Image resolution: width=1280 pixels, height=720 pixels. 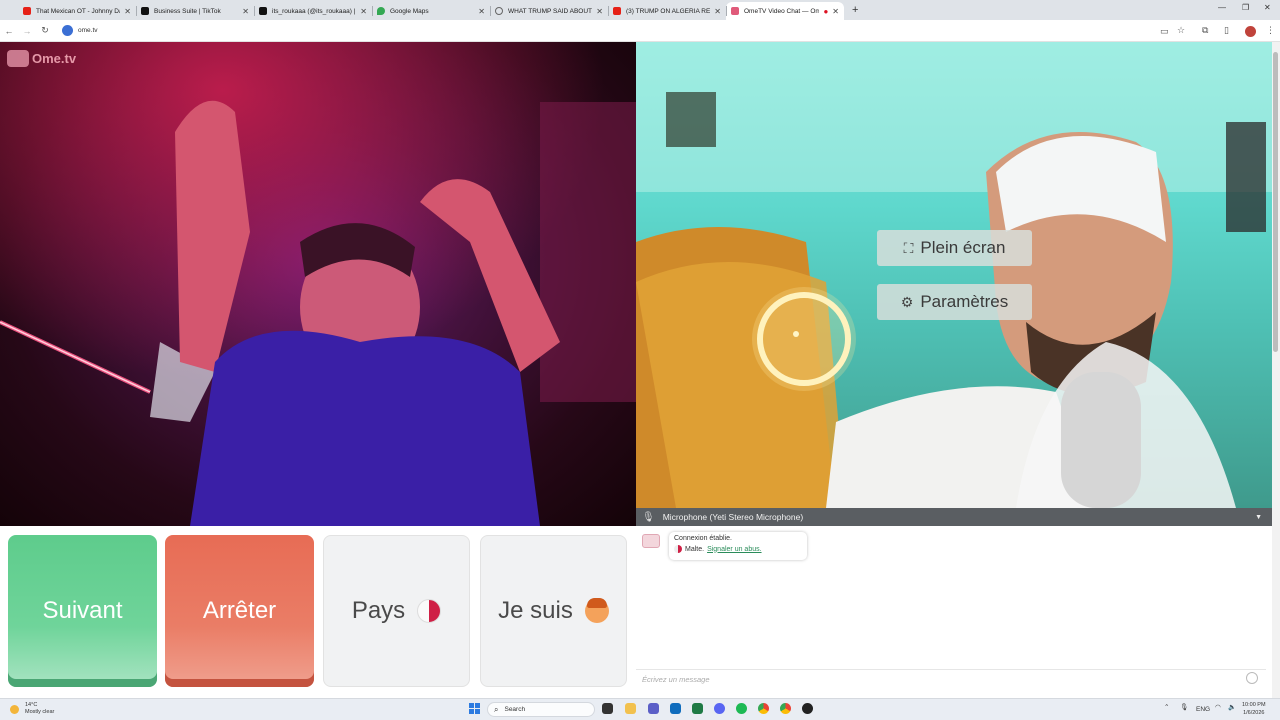 I want to click on stop-button: Arrêter, so click(x=239, y=611).